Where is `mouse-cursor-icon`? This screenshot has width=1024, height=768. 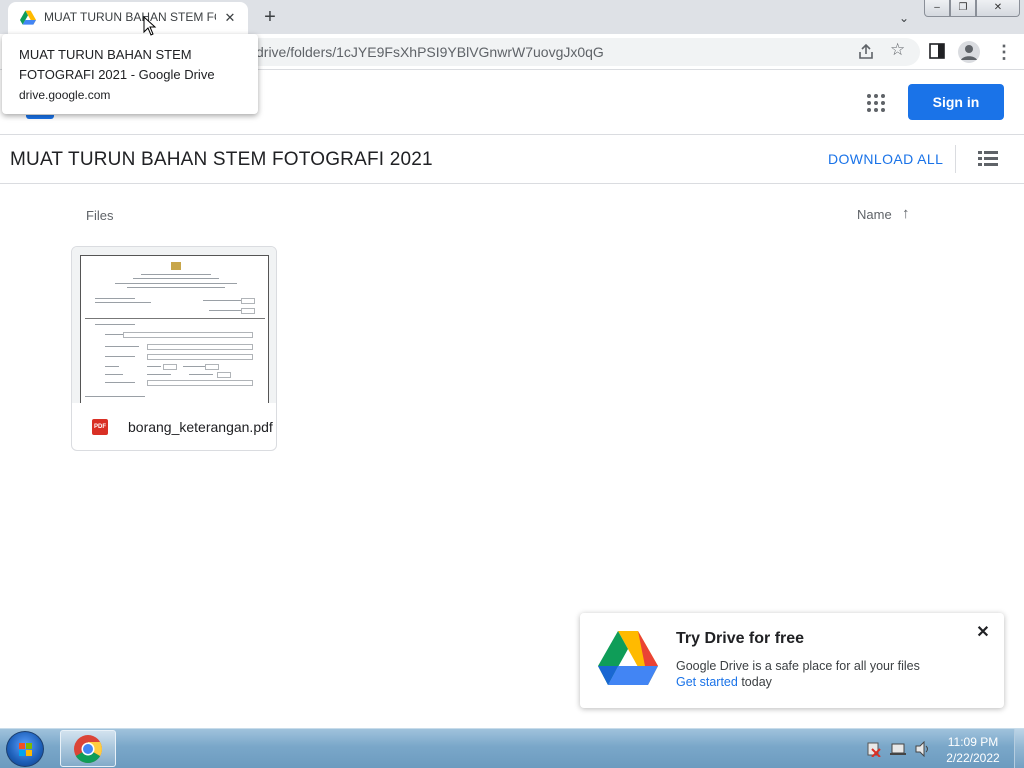 mouse-cursor-icon is located at coordinates (150, 26).